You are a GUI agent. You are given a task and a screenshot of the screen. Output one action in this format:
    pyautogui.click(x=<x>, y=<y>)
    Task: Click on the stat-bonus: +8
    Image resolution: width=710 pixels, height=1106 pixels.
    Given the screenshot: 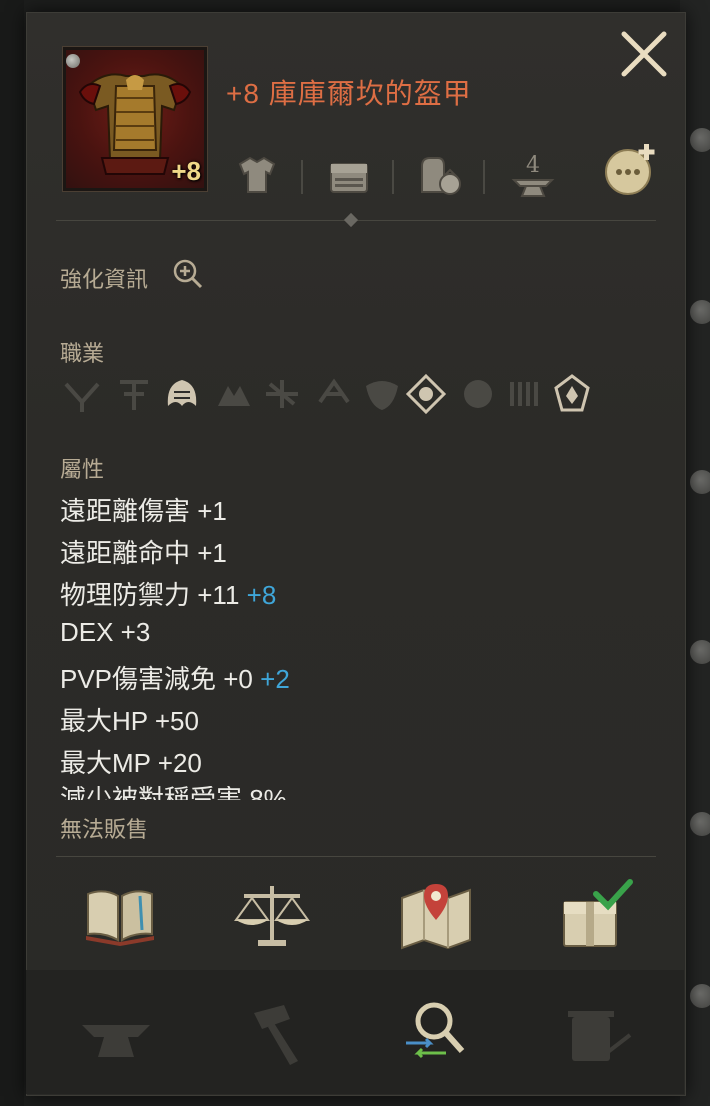 What is the action you would take?
    pyautogui.click(x=261, y=595)
    